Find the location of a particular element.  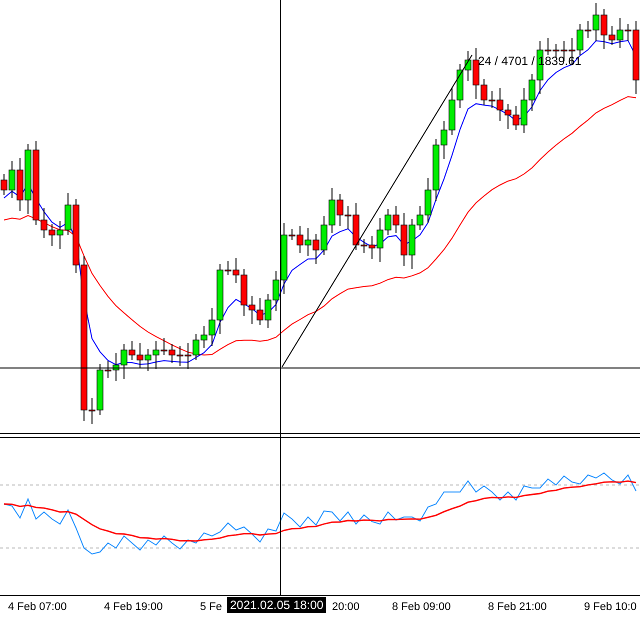

time-axis-label: 5 Fe is located at coordinates (211, 606).